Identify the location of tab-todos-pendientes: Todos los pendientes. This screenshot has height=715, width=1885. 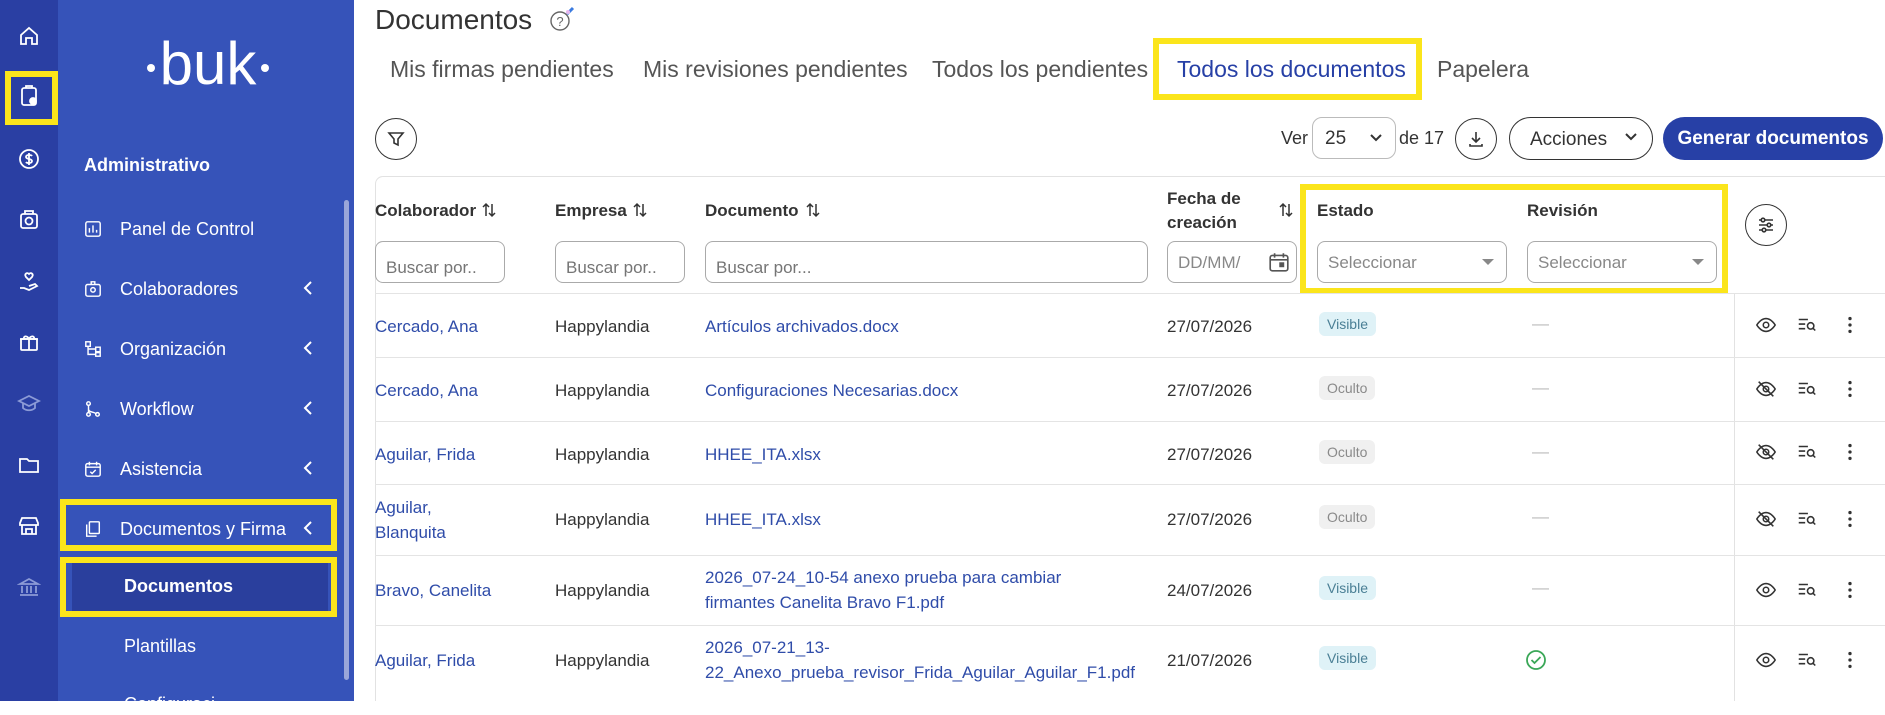
(1040, 69).